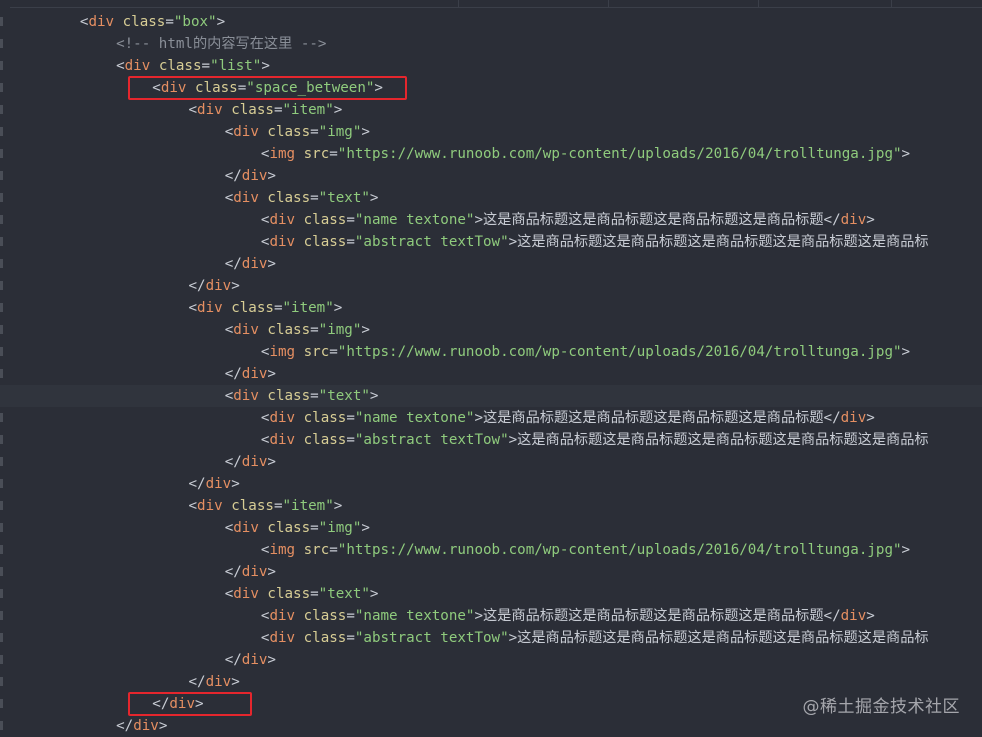 This screenshot has height=737, width=982. What do you see at coordinates (195, 22) in the screenshot?
I see `code-string: "box"` at bounding box center [195, 22].